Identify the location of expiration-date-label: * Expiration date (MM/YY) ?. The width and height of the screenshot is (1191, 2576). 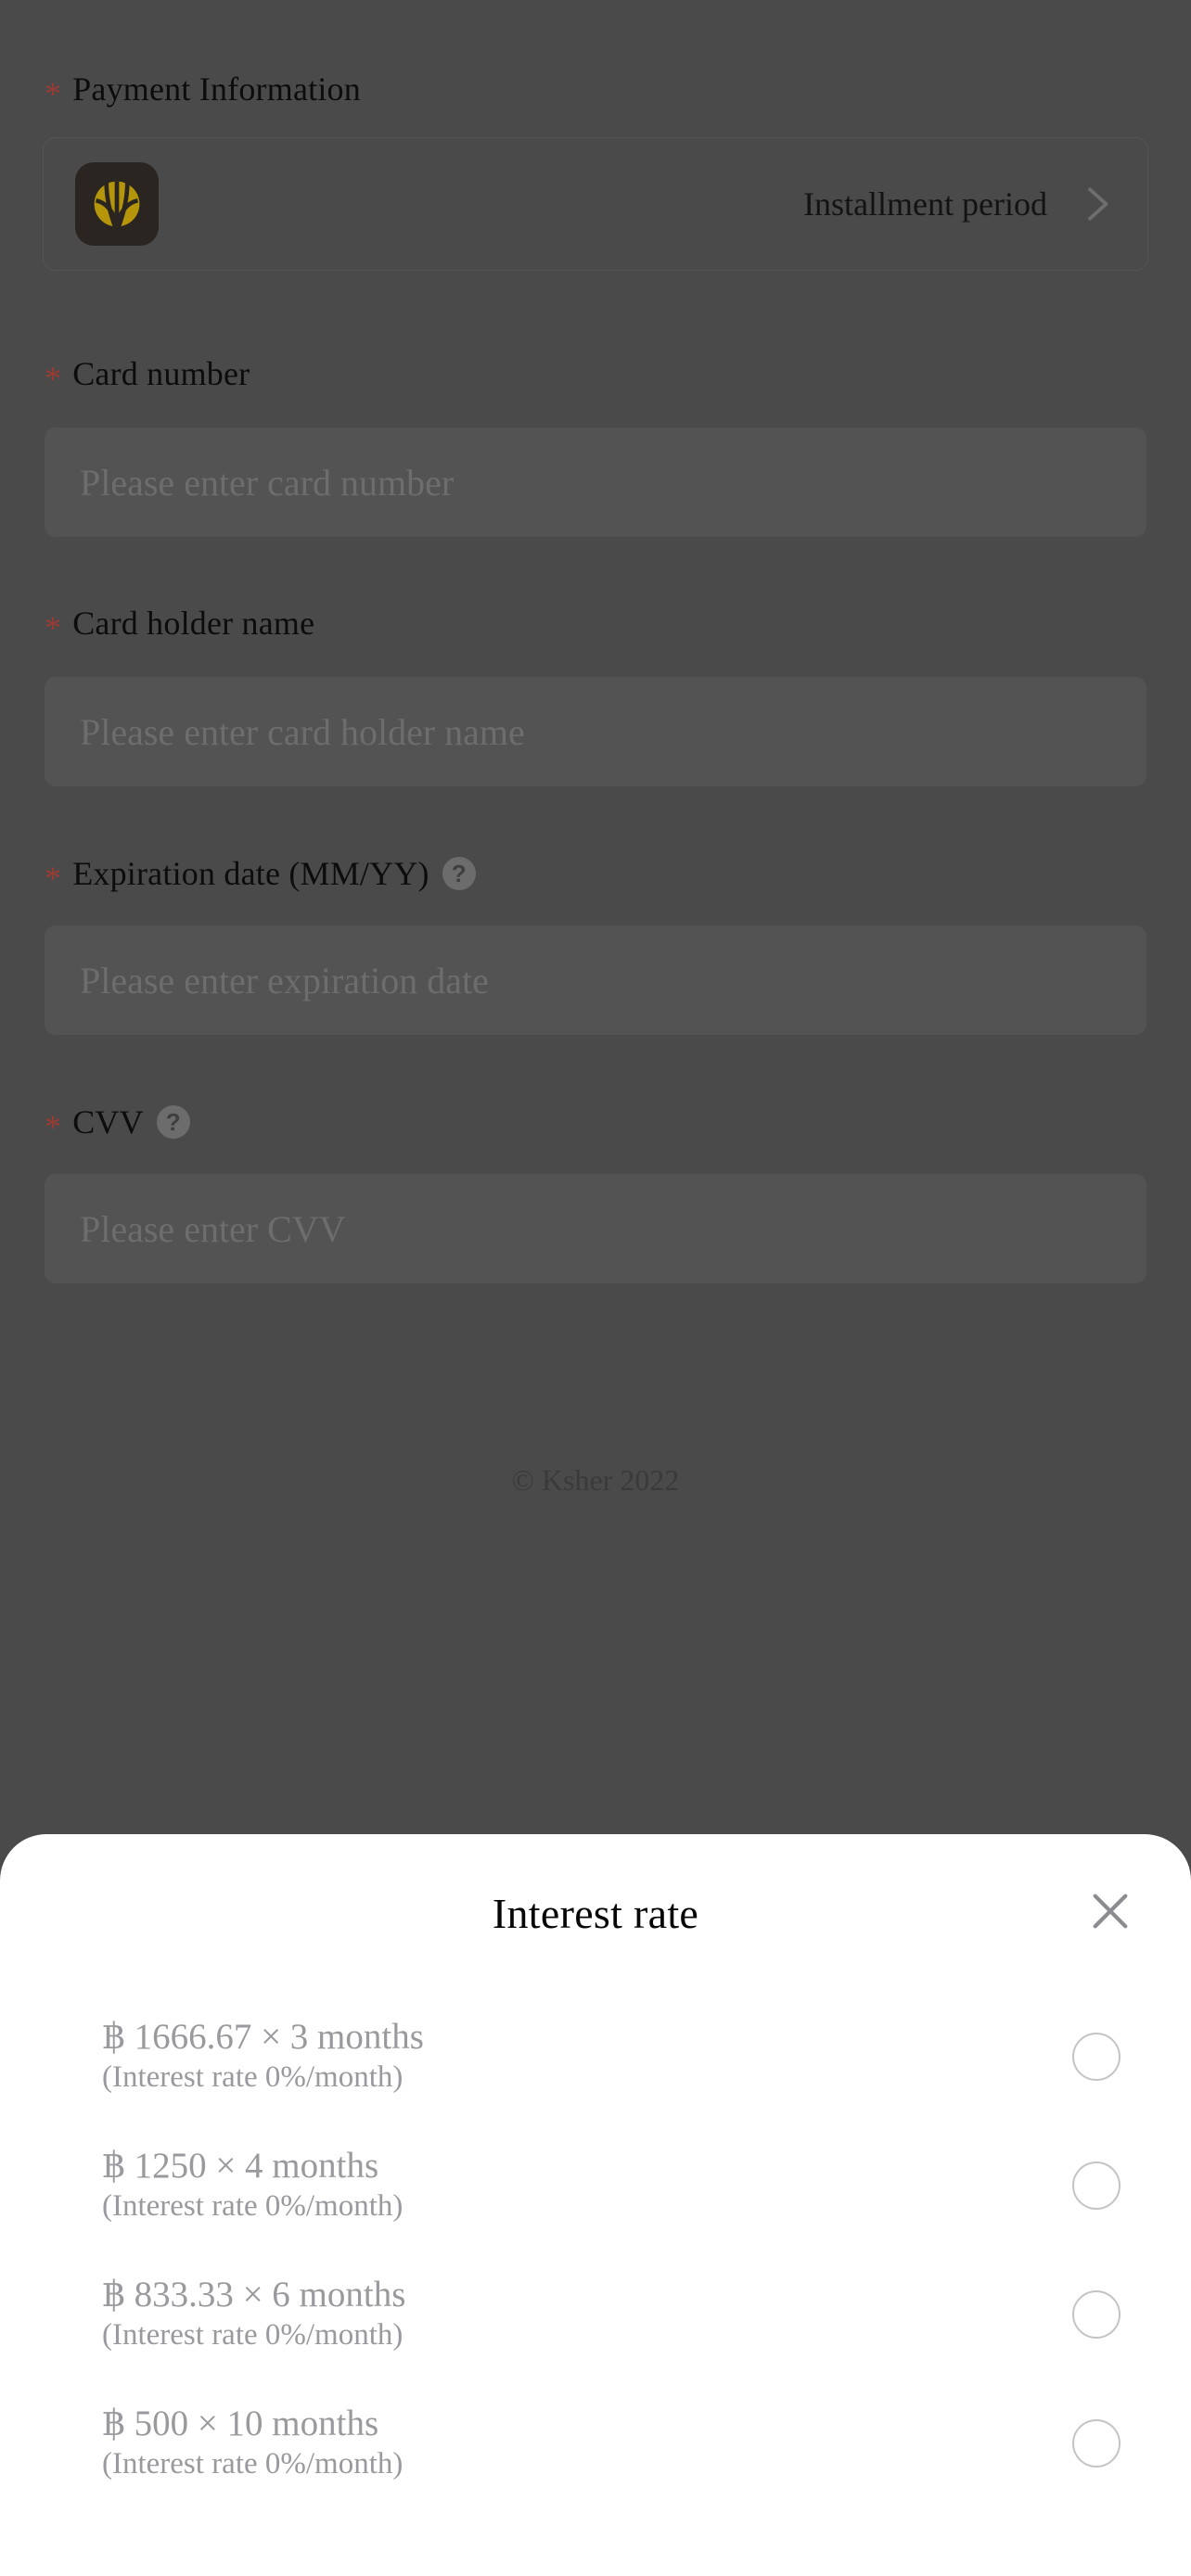
(595, 875).